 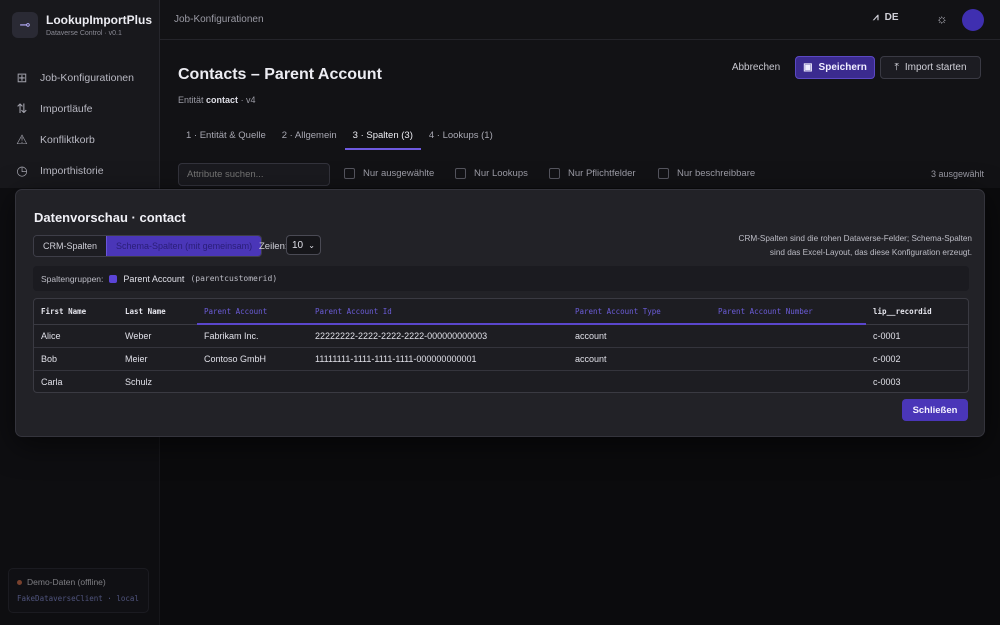 I want to click on table-cell: c-0003, so click(x=887, y=381).